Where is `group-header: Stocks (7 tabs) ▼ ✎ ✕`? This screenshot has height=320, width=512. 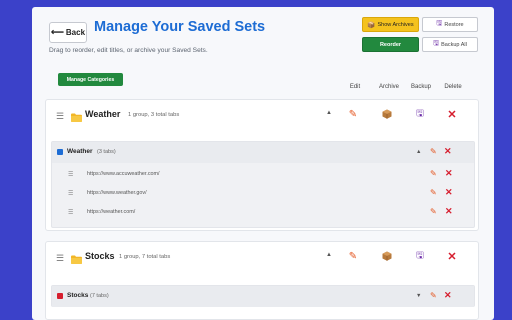
group-header: Stocks (7 tabs) ▼ ✎ ✕ is located at coordinates (263, 296).